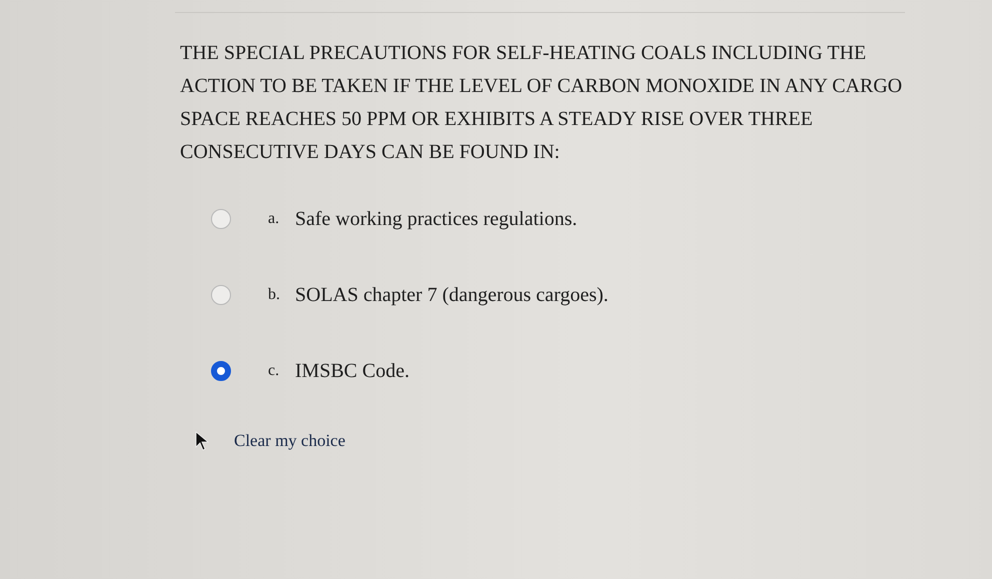 The image size is (992, 579). I want to click on mouse-pointer-icon, so click(202, 441).